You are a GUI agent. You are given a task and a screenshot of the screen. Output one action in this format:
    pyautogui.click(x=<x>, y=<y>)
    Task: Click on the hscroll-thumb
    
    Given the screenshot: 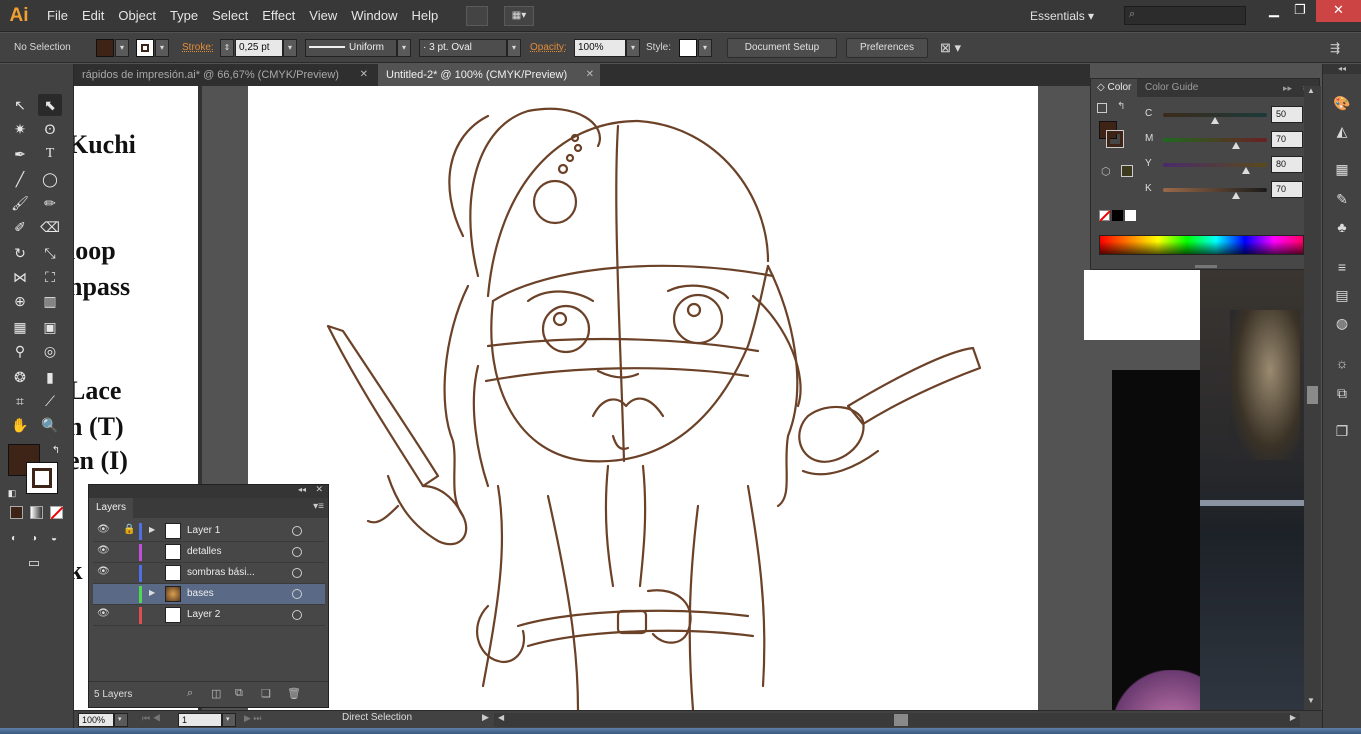 What is the action you would take?
    pyautogui.click(x=901, y=720)
    